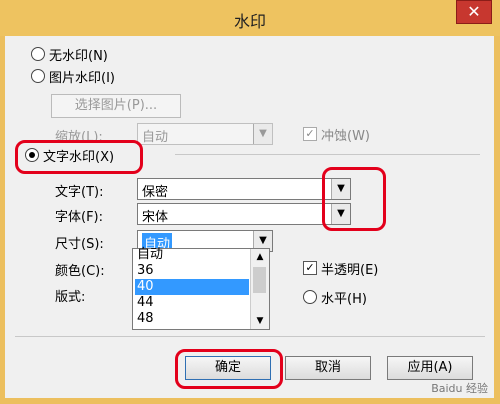 This screenshot has height=404, width=500. Describe the element at coordinates (70, 297) in the screenshot. I see `layout-label: 版式:` at that location.